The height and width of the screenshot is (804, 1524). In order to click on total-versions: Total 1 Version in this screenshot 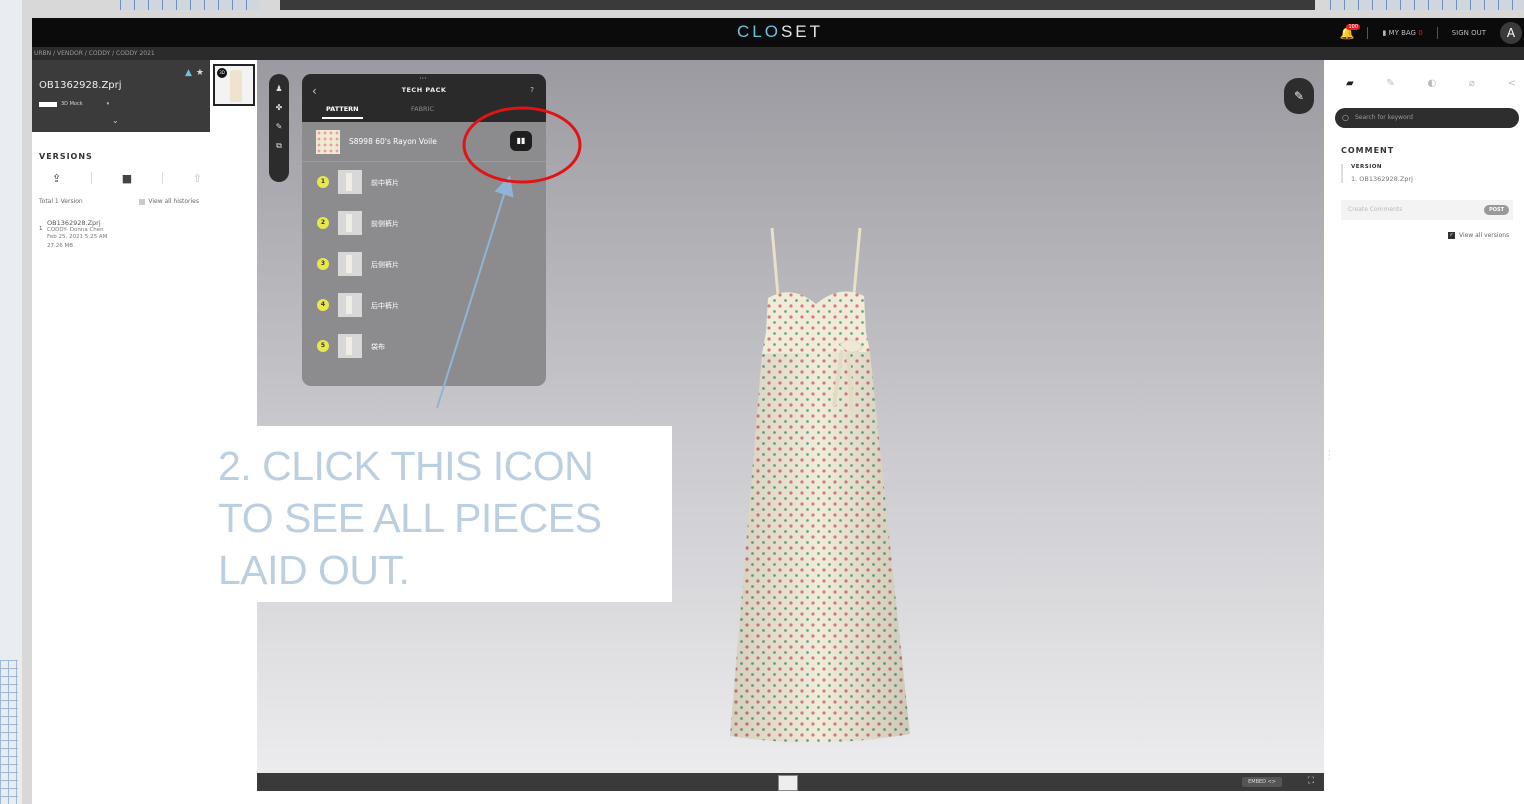, I will do `click(61, 201)`.